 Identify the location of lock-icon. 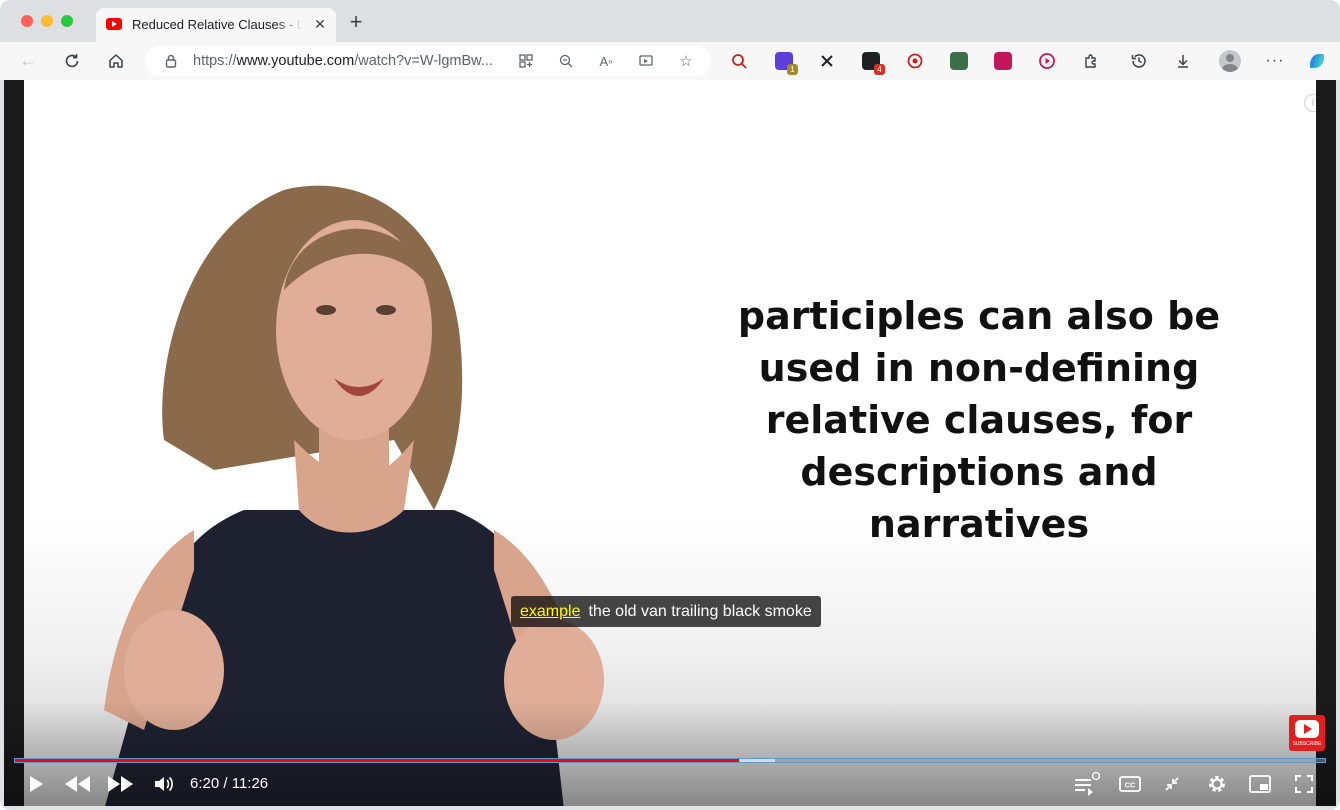
(171, 61).